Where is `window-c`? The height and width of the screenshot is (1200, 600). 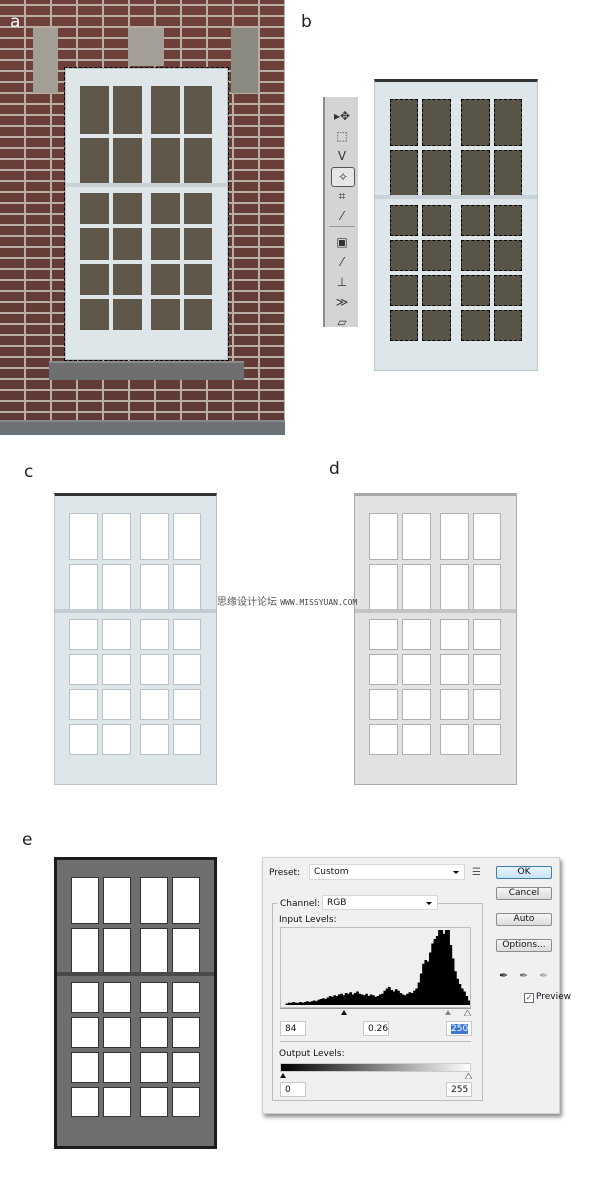 window-c is located at coordinates (135, 639).